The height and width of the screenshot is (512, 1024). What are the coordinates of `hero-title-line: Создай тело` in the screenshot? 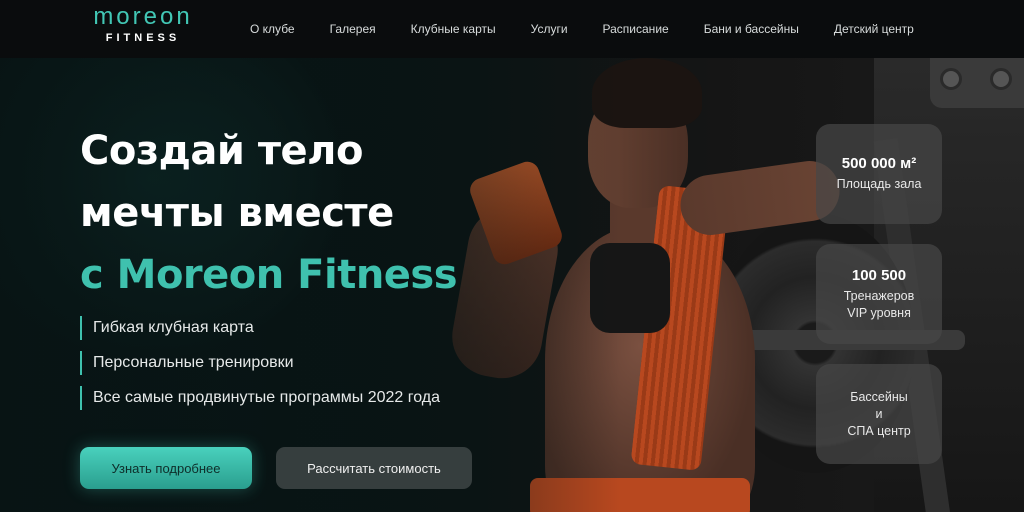 It's located at (221, 151).